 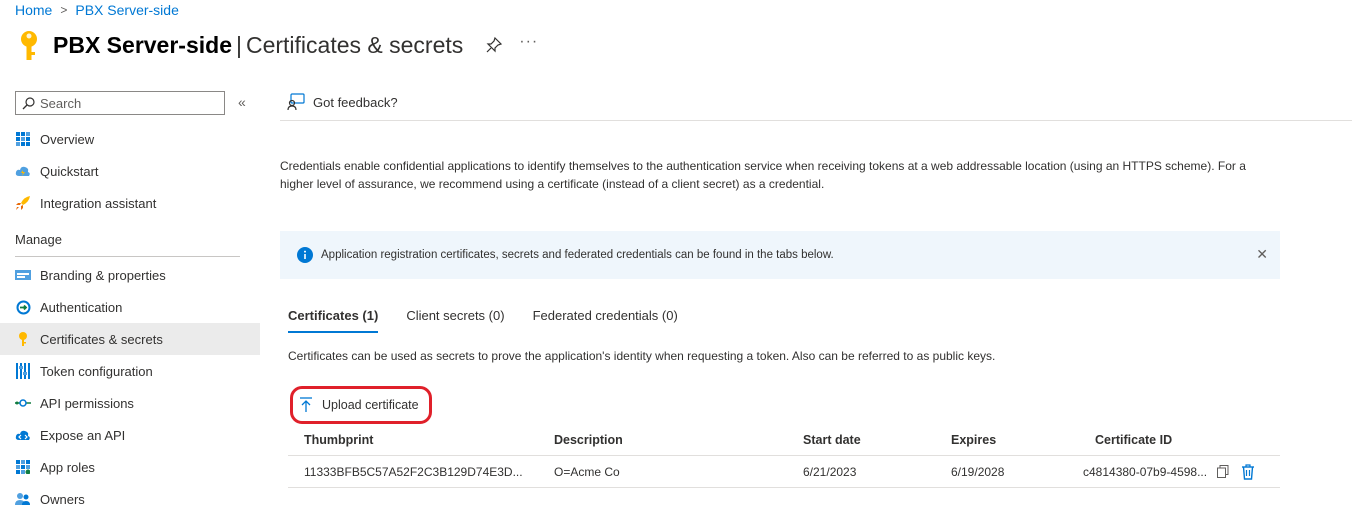 I want to click on search-placeholder: Search, so click(x=61, y=103).